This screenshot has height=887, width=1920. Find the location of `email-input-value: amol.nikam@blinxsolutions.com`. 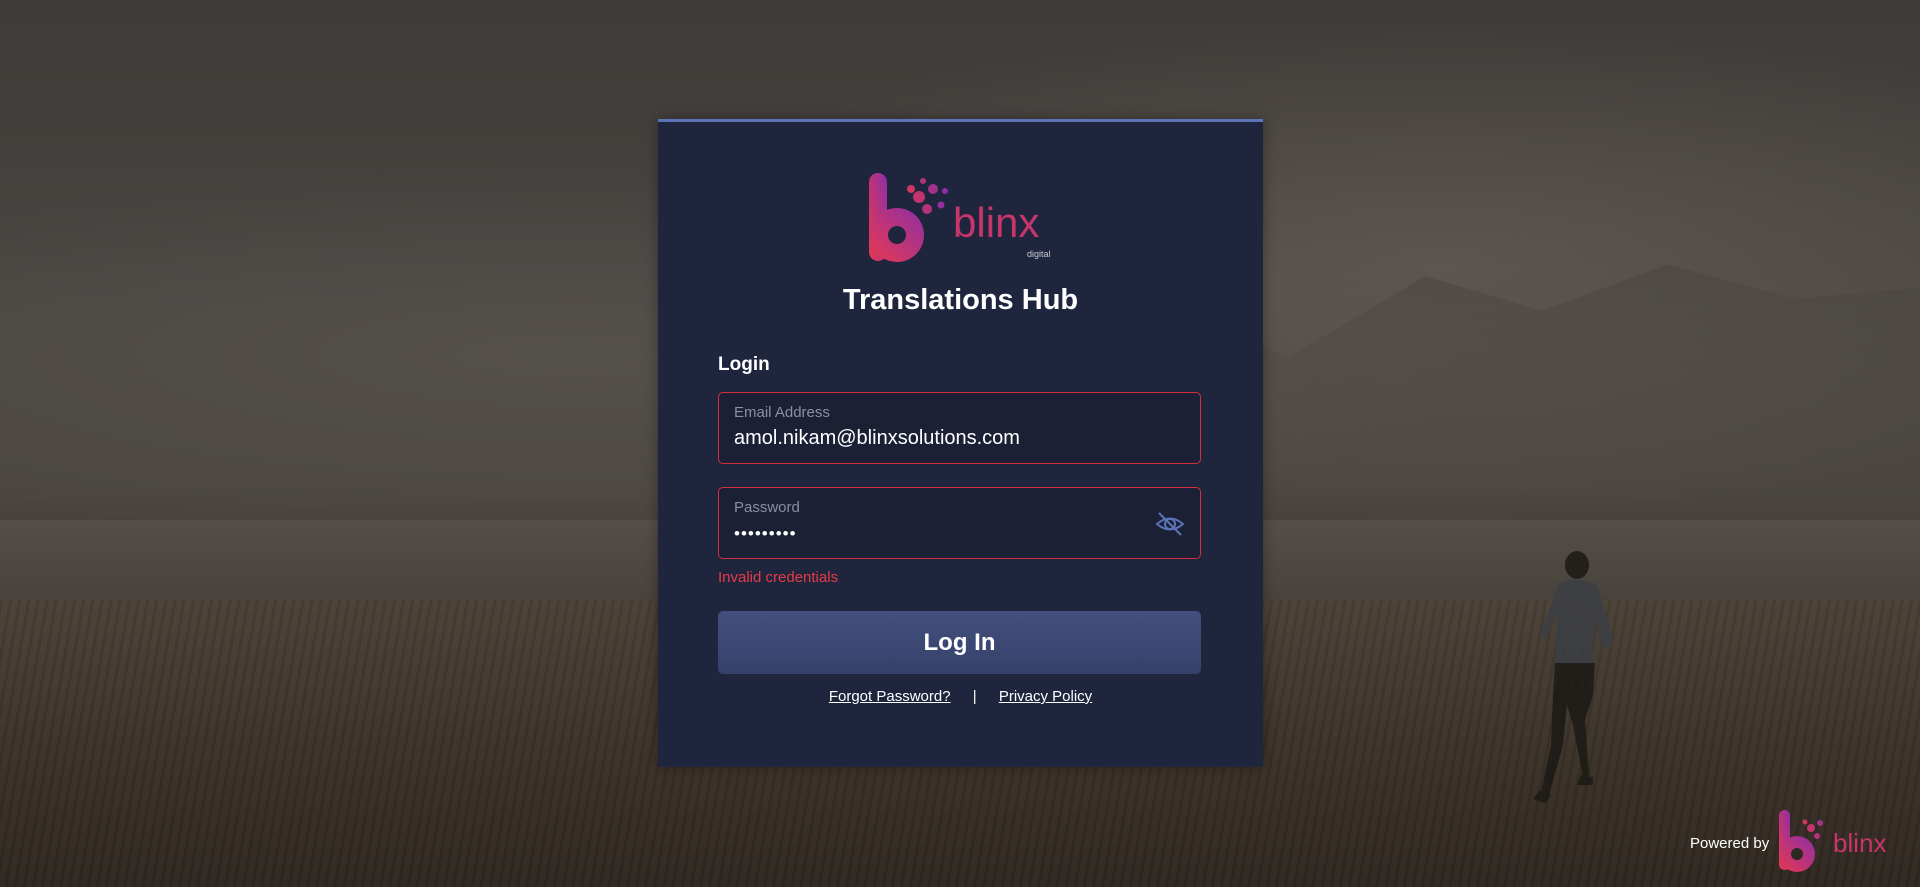

email-input-value: amol.nikam@blinxsolutions.com is located at coordinates (877, 438).